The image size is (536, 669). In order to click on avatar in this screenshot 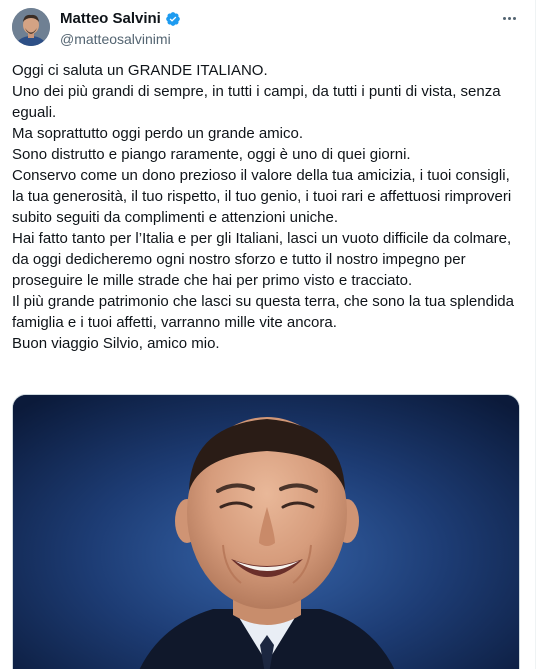, I will do `click(31, 27)`.